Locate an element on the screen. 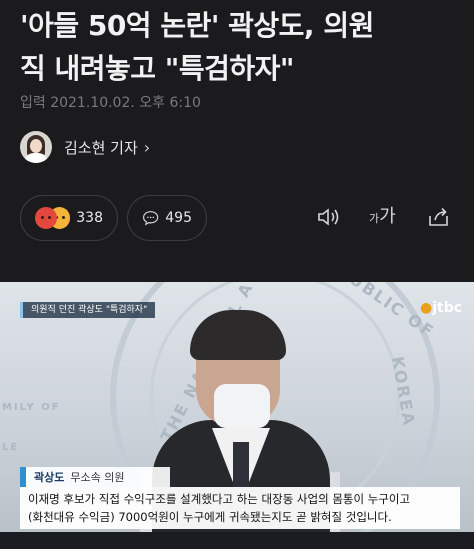 This screenshot has width=474, height=549. speaker-label: 곽상도 무소속 의원 is located at coordinates (95, 477).